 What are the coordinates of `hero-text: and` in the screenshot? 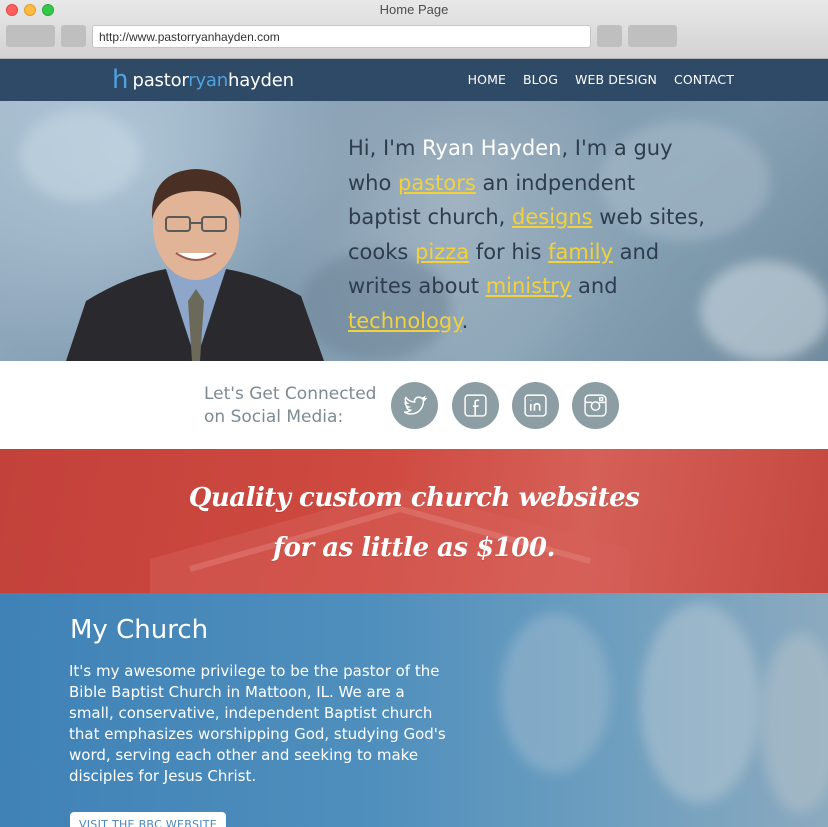 It's located at (594, 286).